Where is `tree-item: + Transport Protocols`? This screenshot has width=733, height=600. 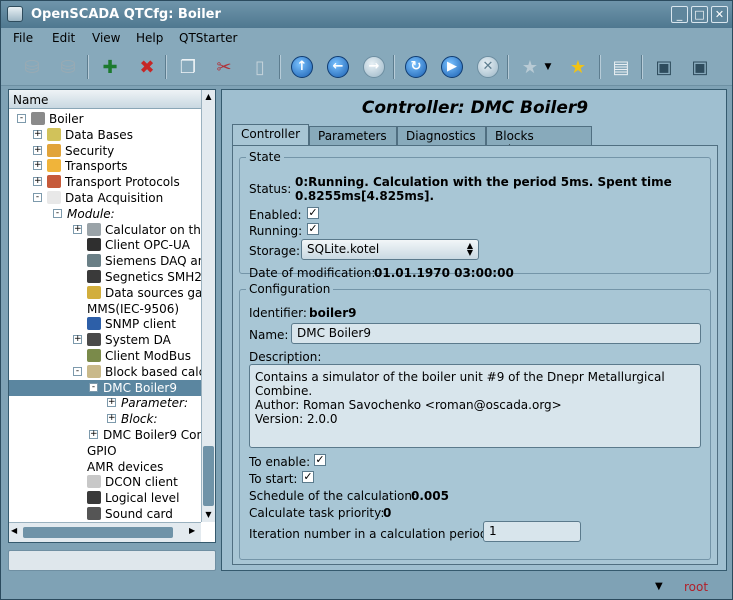
tree-item: + Transport Protocols is located at coordinates (105, 182).